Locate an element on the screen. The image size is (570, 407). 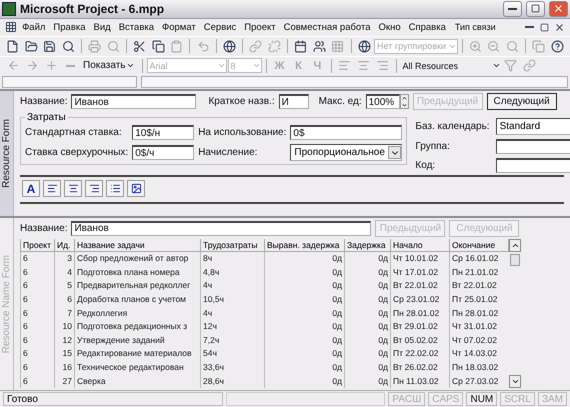
menu-item: Сервис is located at coordinates (220, 27).